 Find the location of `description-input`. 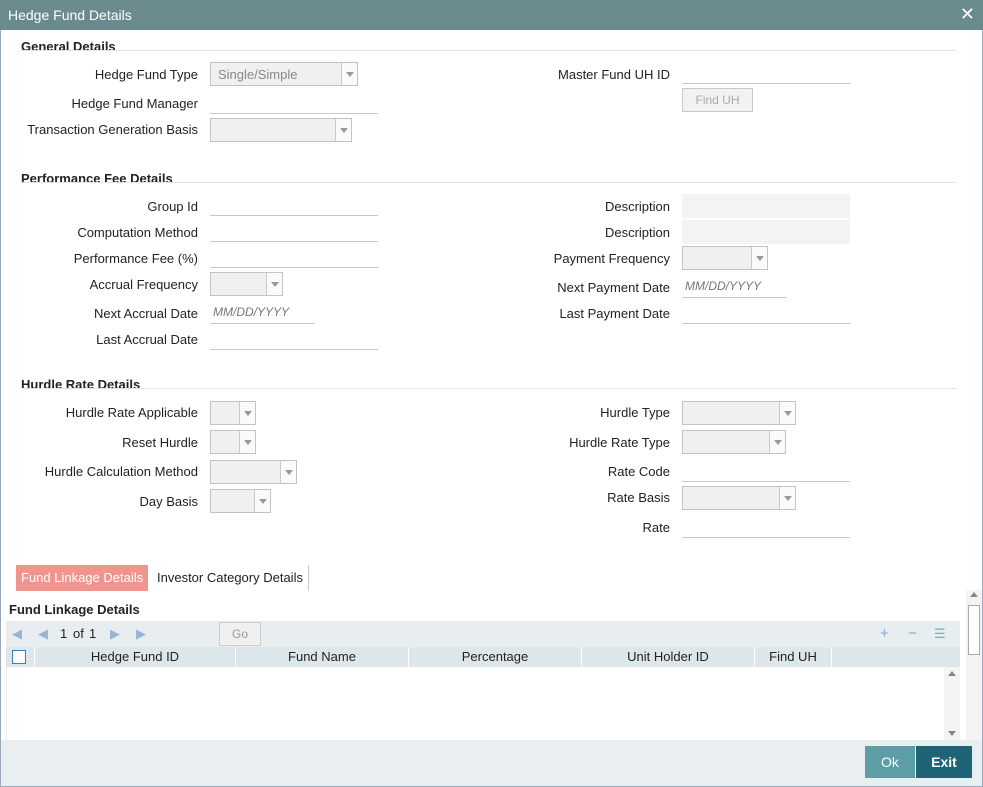

description-input is located at coordinates (766, 206).